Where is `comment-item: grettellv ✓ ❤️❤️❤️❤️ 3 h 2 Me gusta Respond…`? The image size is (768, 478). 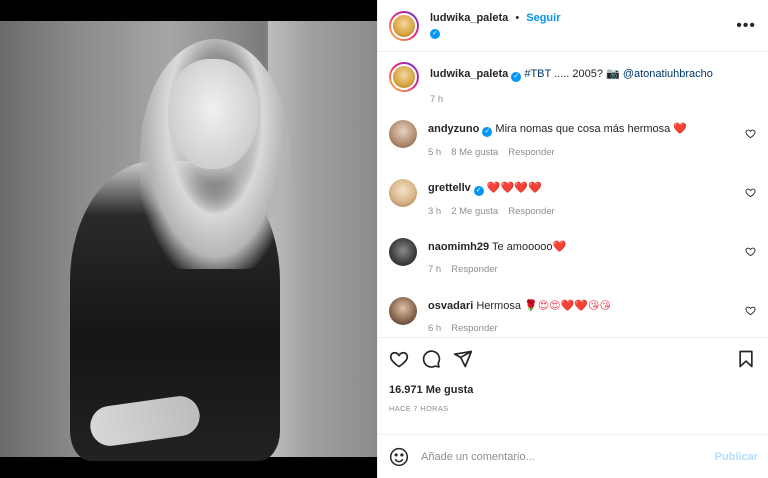 comment-item: grettellv ✓ ❤️❤️❤️❤️ 3 h 2 Me gusta Respond… is located at coordinates (572, 208).